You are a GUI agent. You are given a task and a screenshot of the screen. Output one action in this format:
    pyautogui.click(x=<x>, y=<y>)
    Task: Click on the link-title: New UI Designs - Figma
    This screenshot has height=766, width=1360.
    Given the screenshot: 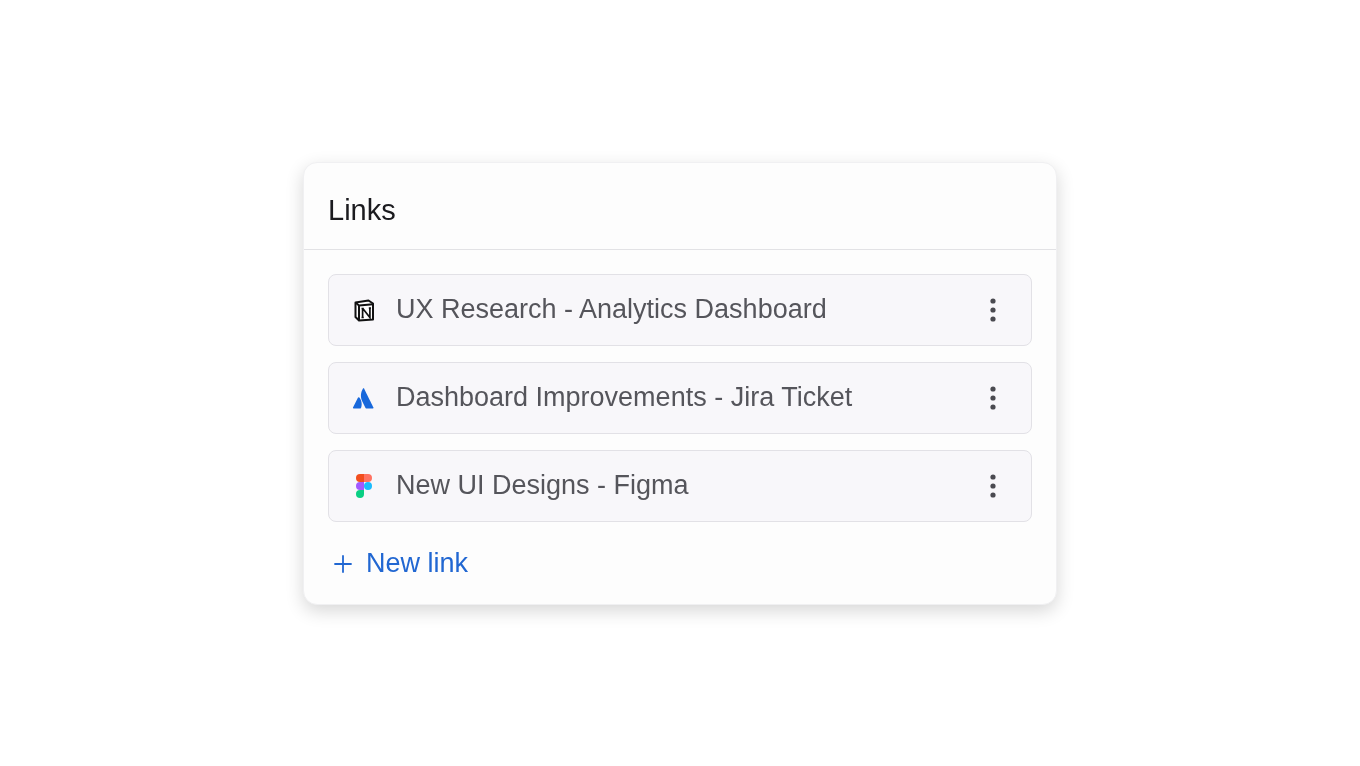 What is the action you would take?
    pyautogui.click(x=685, y=485)
    